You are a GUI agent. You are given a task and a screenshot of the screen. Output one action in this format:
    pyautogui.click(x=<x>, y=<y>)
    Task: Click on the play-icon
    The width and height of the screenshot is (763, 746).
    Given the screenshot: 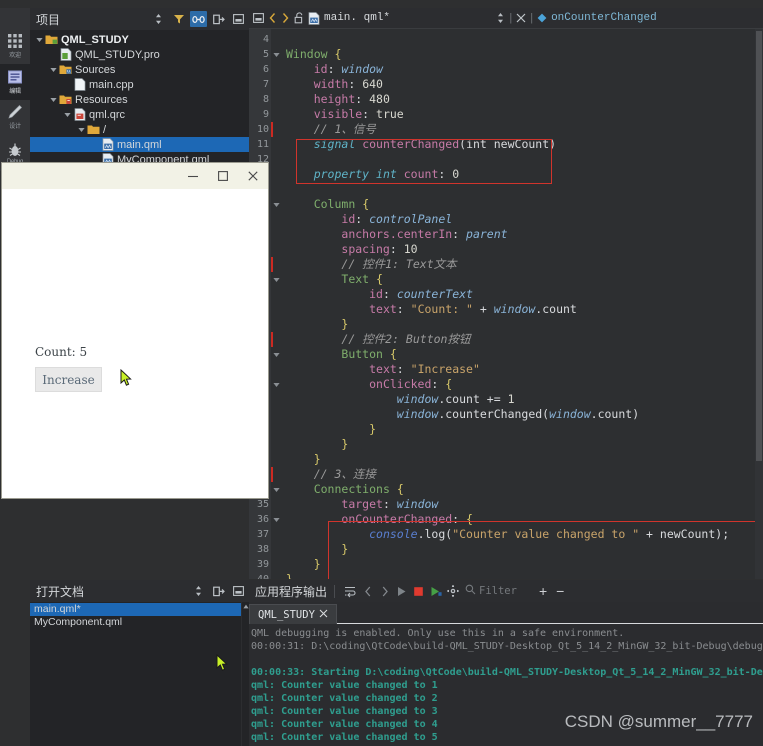 What is the action you would take?
    pyautogui.click(x=401, y=591)
    